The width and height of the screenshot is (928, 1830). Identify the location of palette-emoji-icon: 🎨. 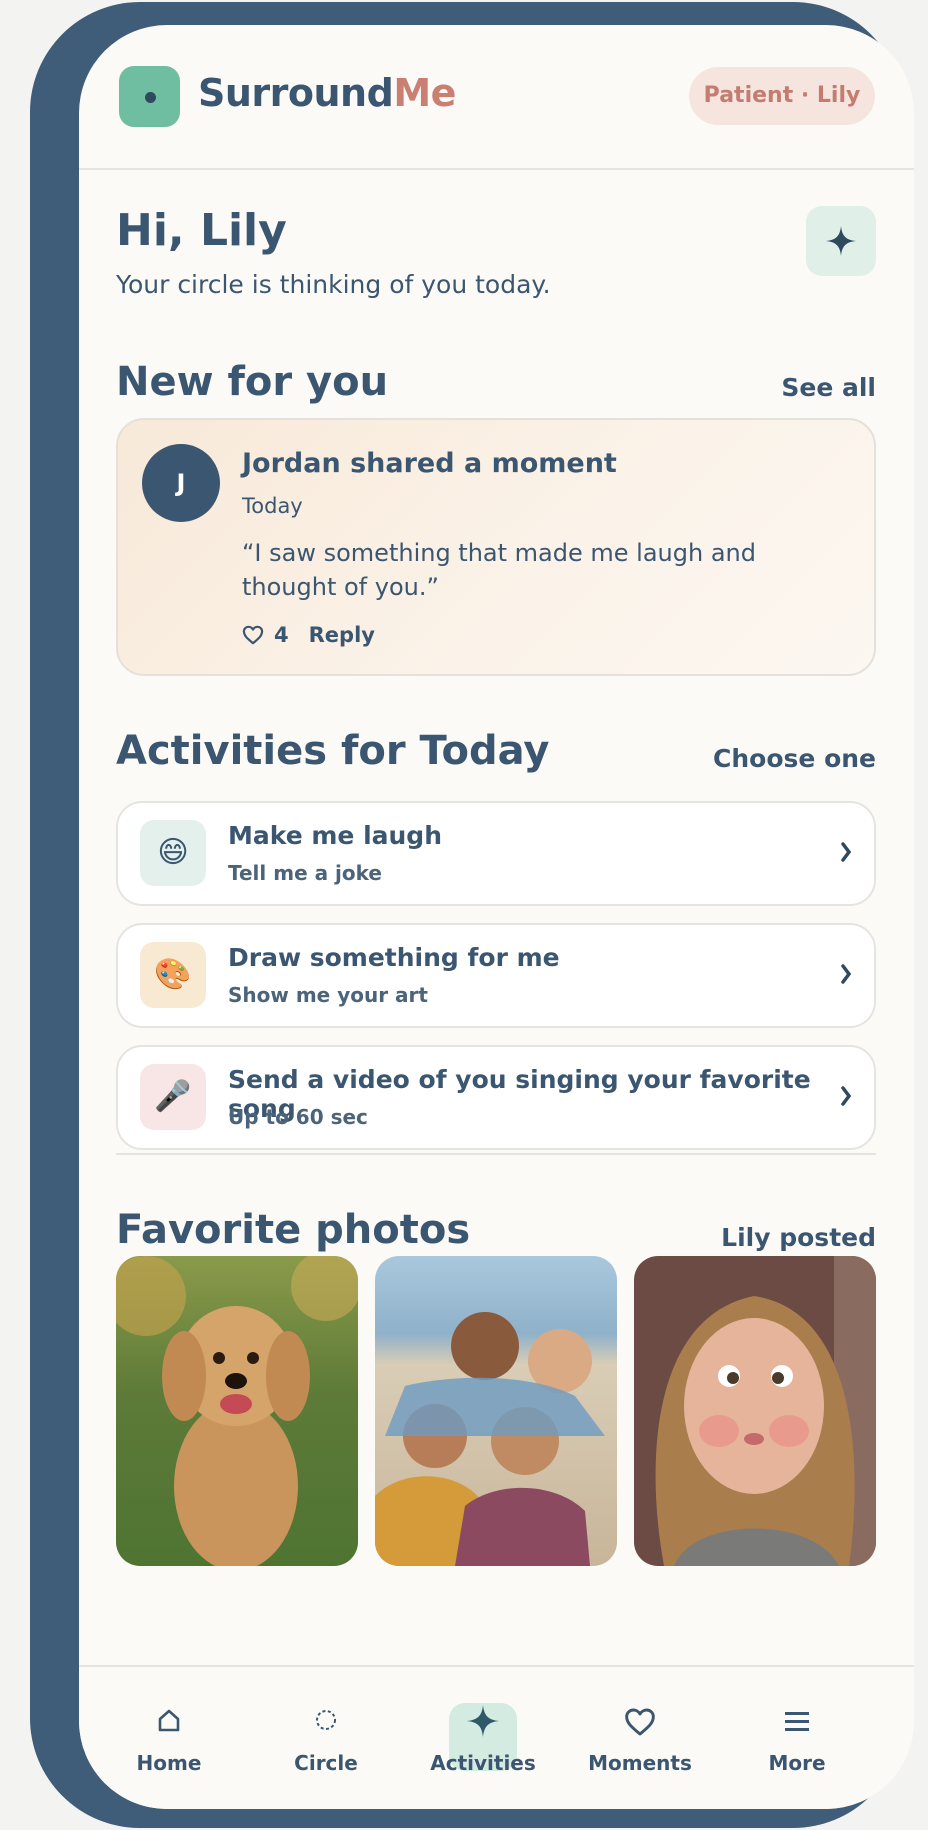
(173, 975).